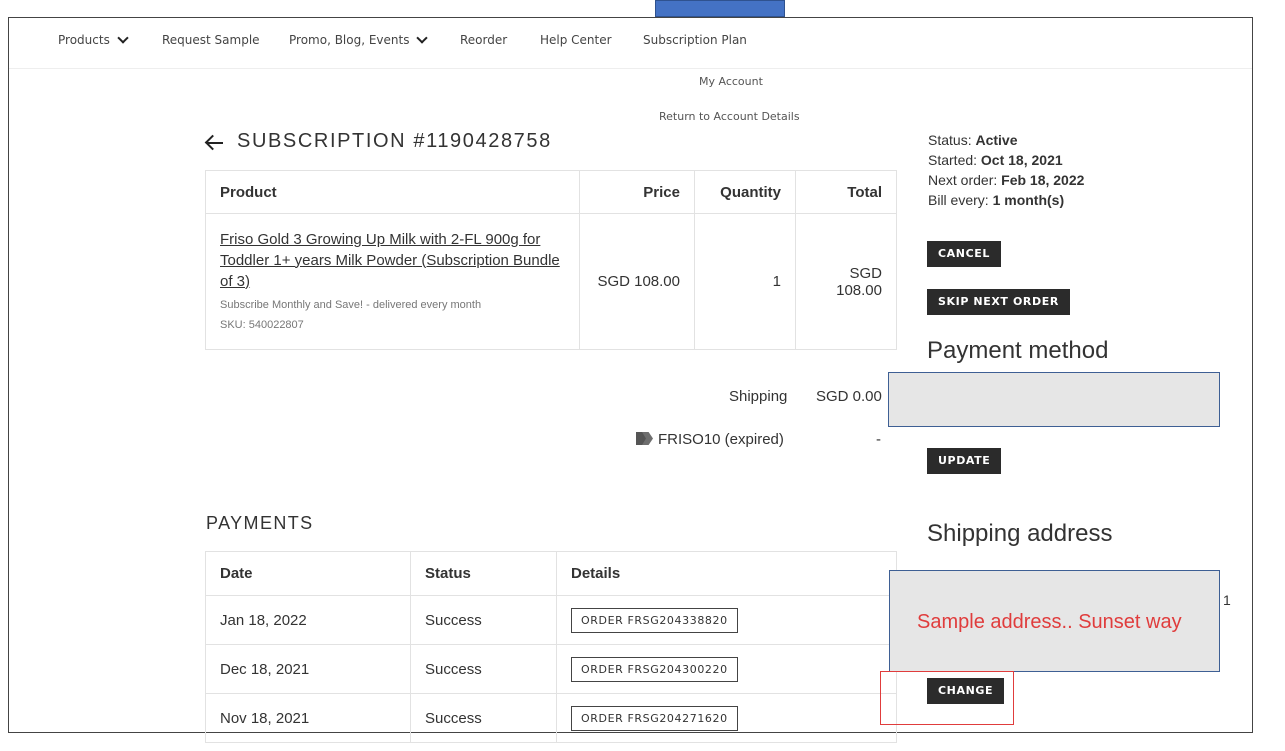 This screenshot has height=751, width=1285. I want to click on payment-date: Nov 18, 2021, so click(308, 718).